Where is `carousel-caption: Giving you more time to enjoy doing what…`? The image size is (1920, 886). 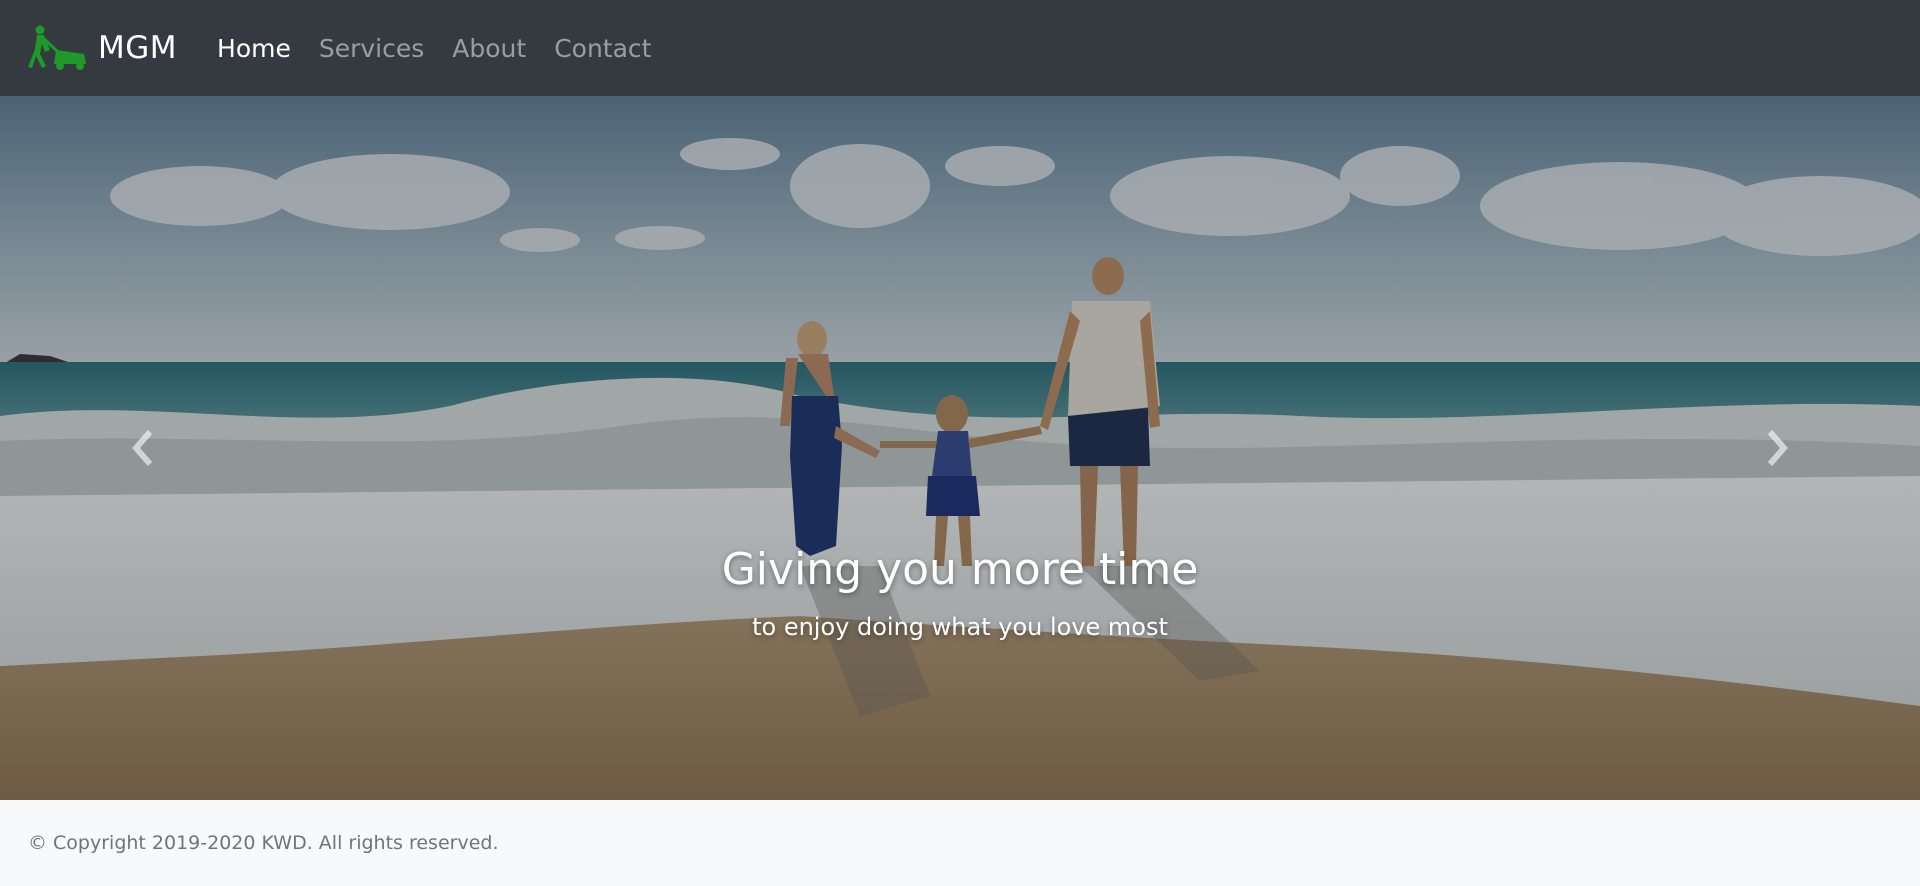
carousel-caption: Giving you more time to enjoy doing what… is located at coordinates (960, 592).